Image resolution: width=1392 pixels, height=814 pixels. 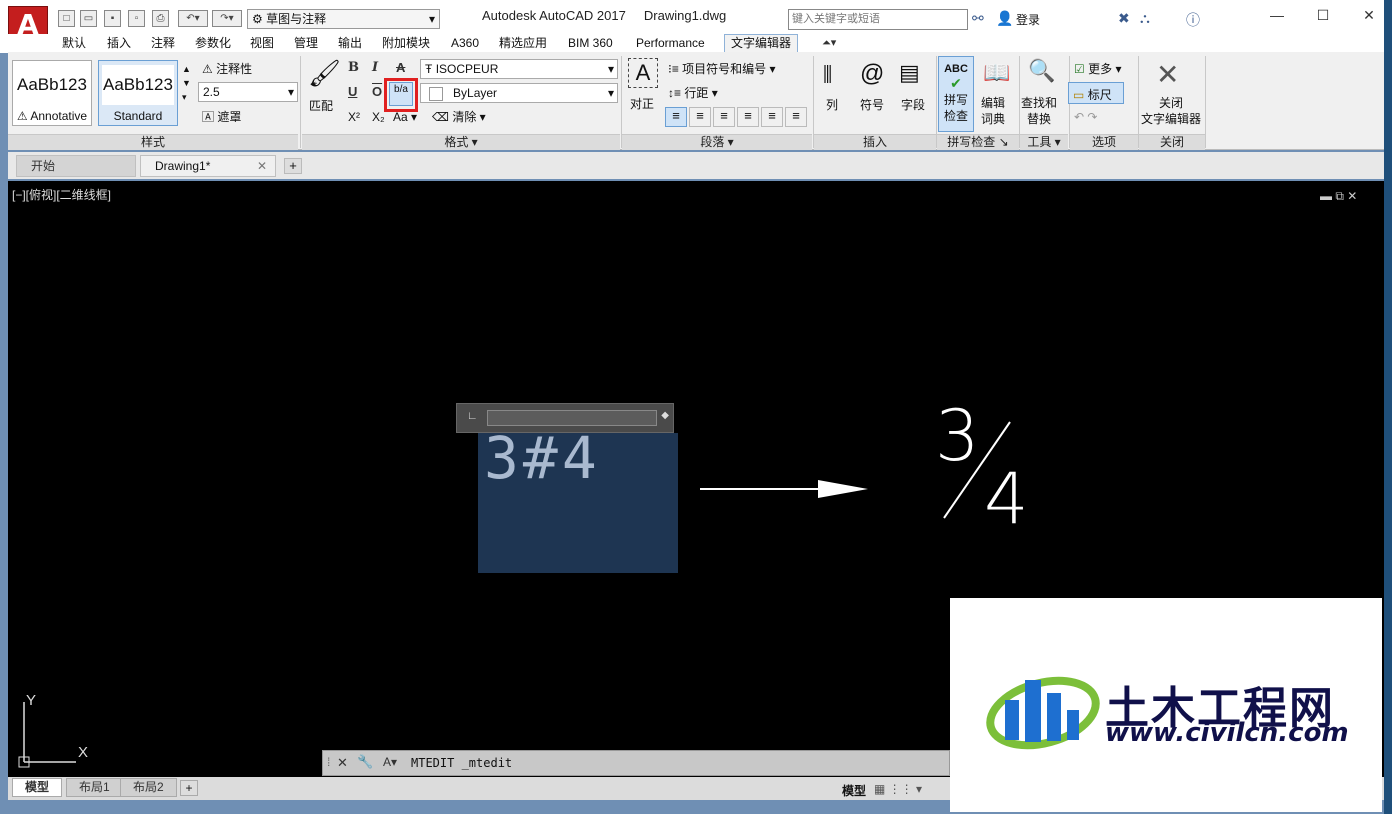 What do you see at coordinates (365, 762) in the screenshot?
I see `wrench-icon: 🔧` at bounding box center [365, 762].